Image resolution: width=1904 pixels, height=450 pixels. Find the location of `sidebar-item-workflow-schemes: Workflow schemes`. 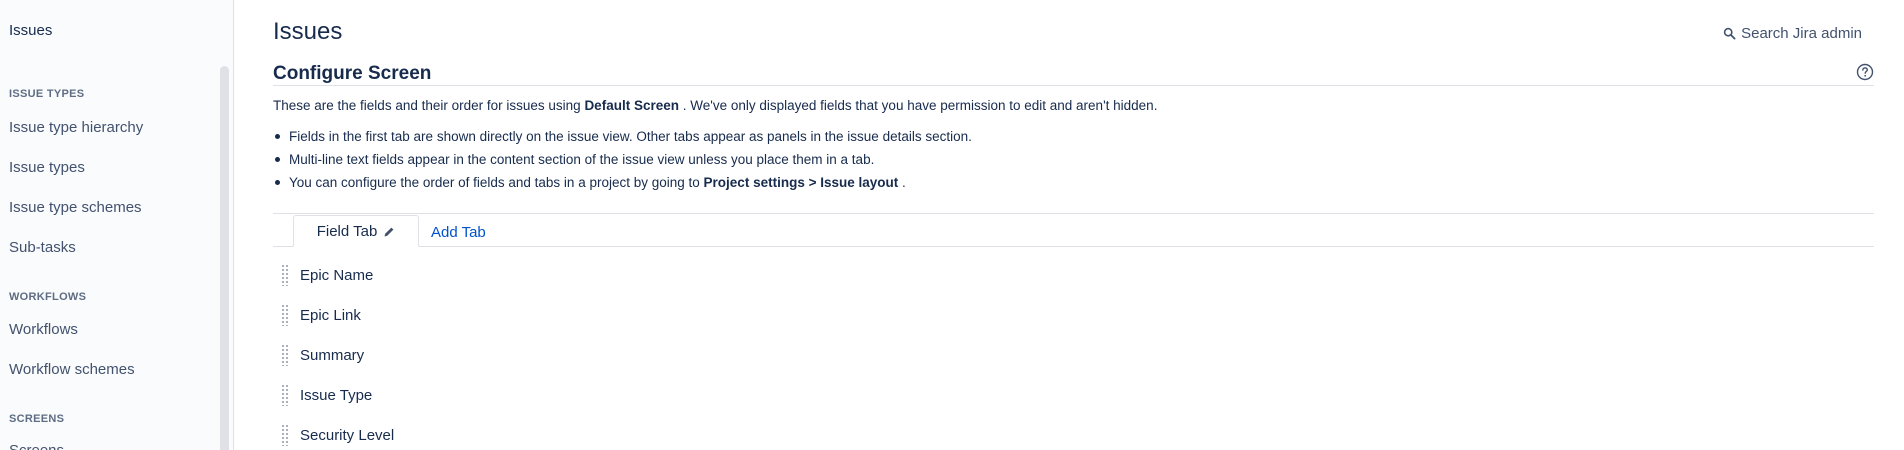

sidebar-item-workflow-schemes: Workflow schemes is located at coordinates (72, 369).